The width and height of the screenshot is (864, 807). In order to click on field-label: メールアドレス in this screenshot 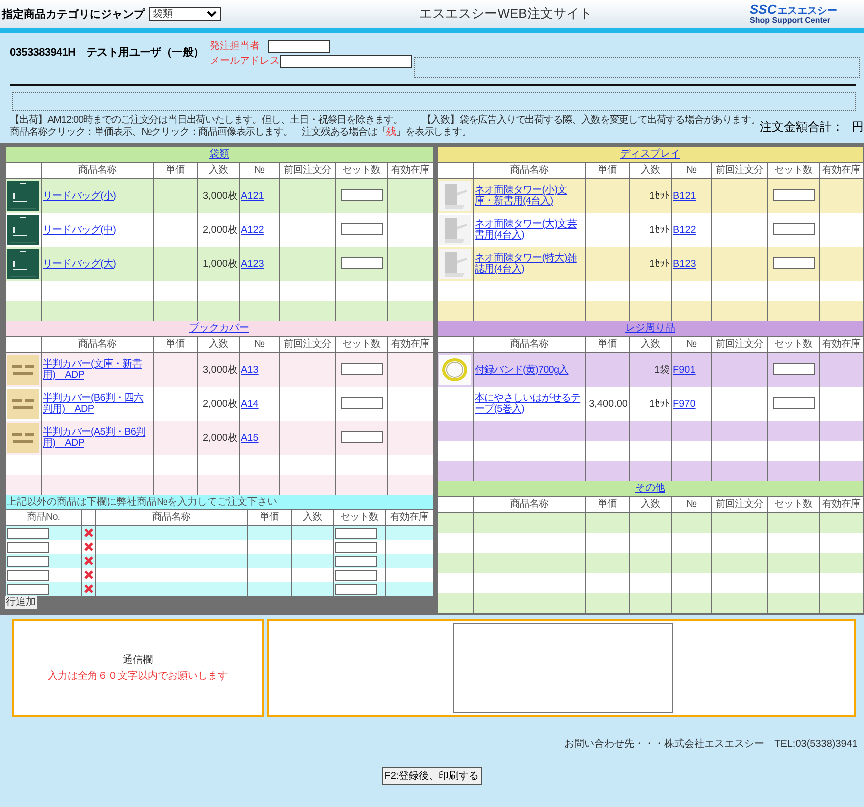, I will do `click(245, 61)`.